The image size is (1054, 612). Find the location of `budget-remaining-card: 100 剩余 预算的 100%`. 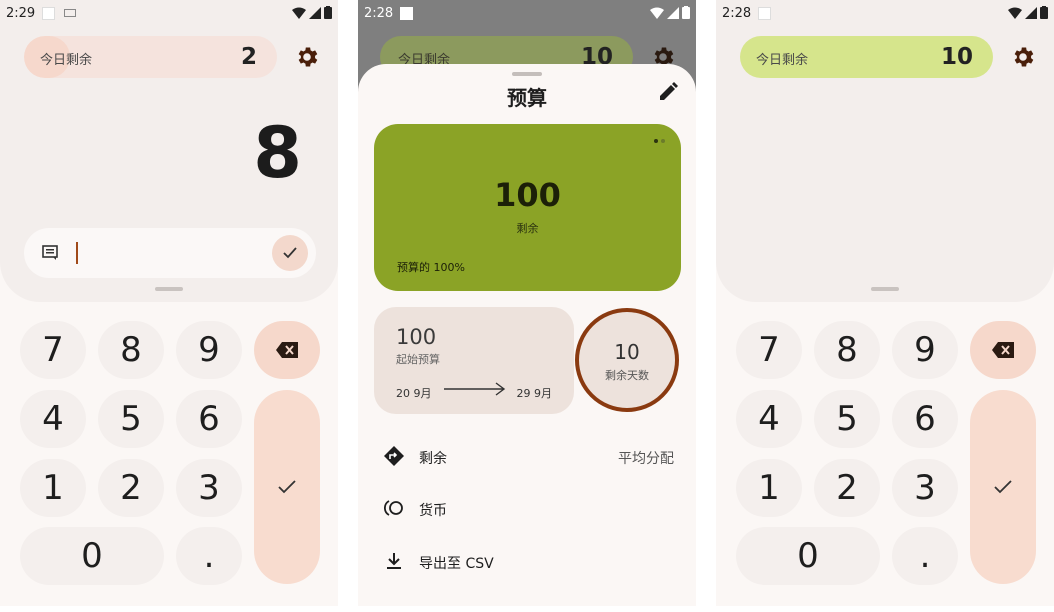

budget-remaining-card: 100 剩余 预算的 100% is located at coordinates (527, 207).